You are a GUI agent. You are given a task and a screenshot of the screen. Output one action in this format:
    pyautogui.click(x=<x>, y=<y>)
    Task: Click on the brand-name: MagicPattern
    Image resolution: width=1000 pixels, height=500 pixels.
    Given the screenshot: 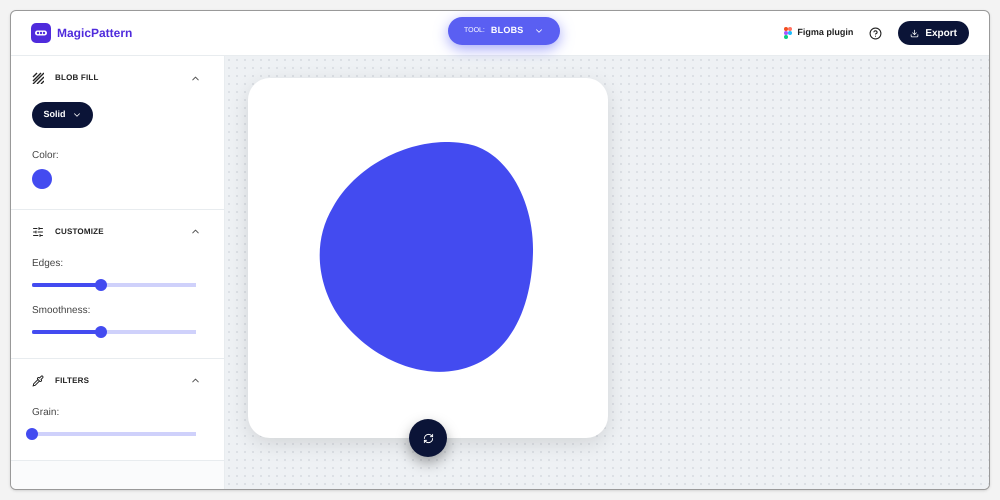 What is the action you would take?
    pyautogui.click(x=94, y=33)
    